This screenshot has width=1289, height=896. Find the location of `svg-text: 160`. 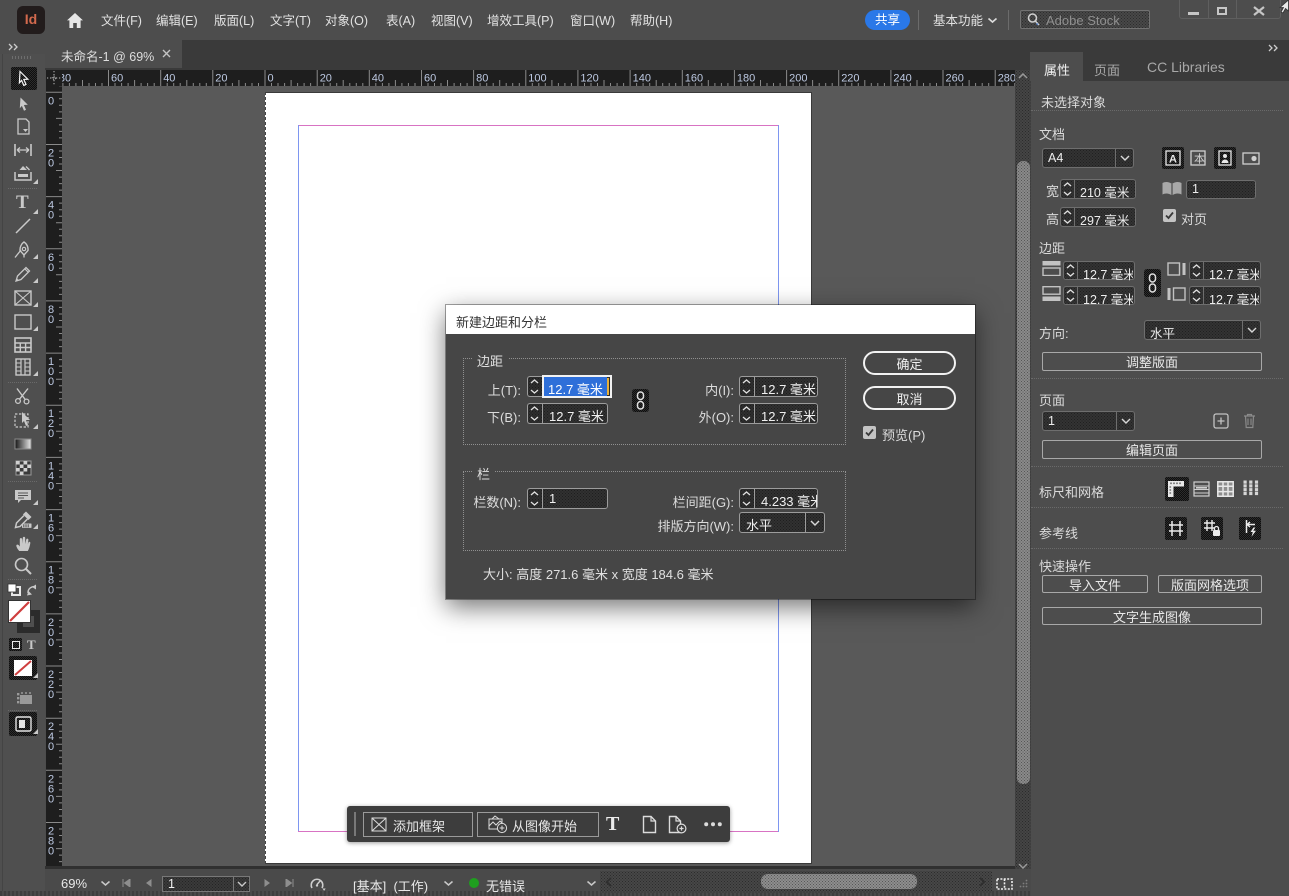

svg-text: 160 is located at coordinates (694, 79).